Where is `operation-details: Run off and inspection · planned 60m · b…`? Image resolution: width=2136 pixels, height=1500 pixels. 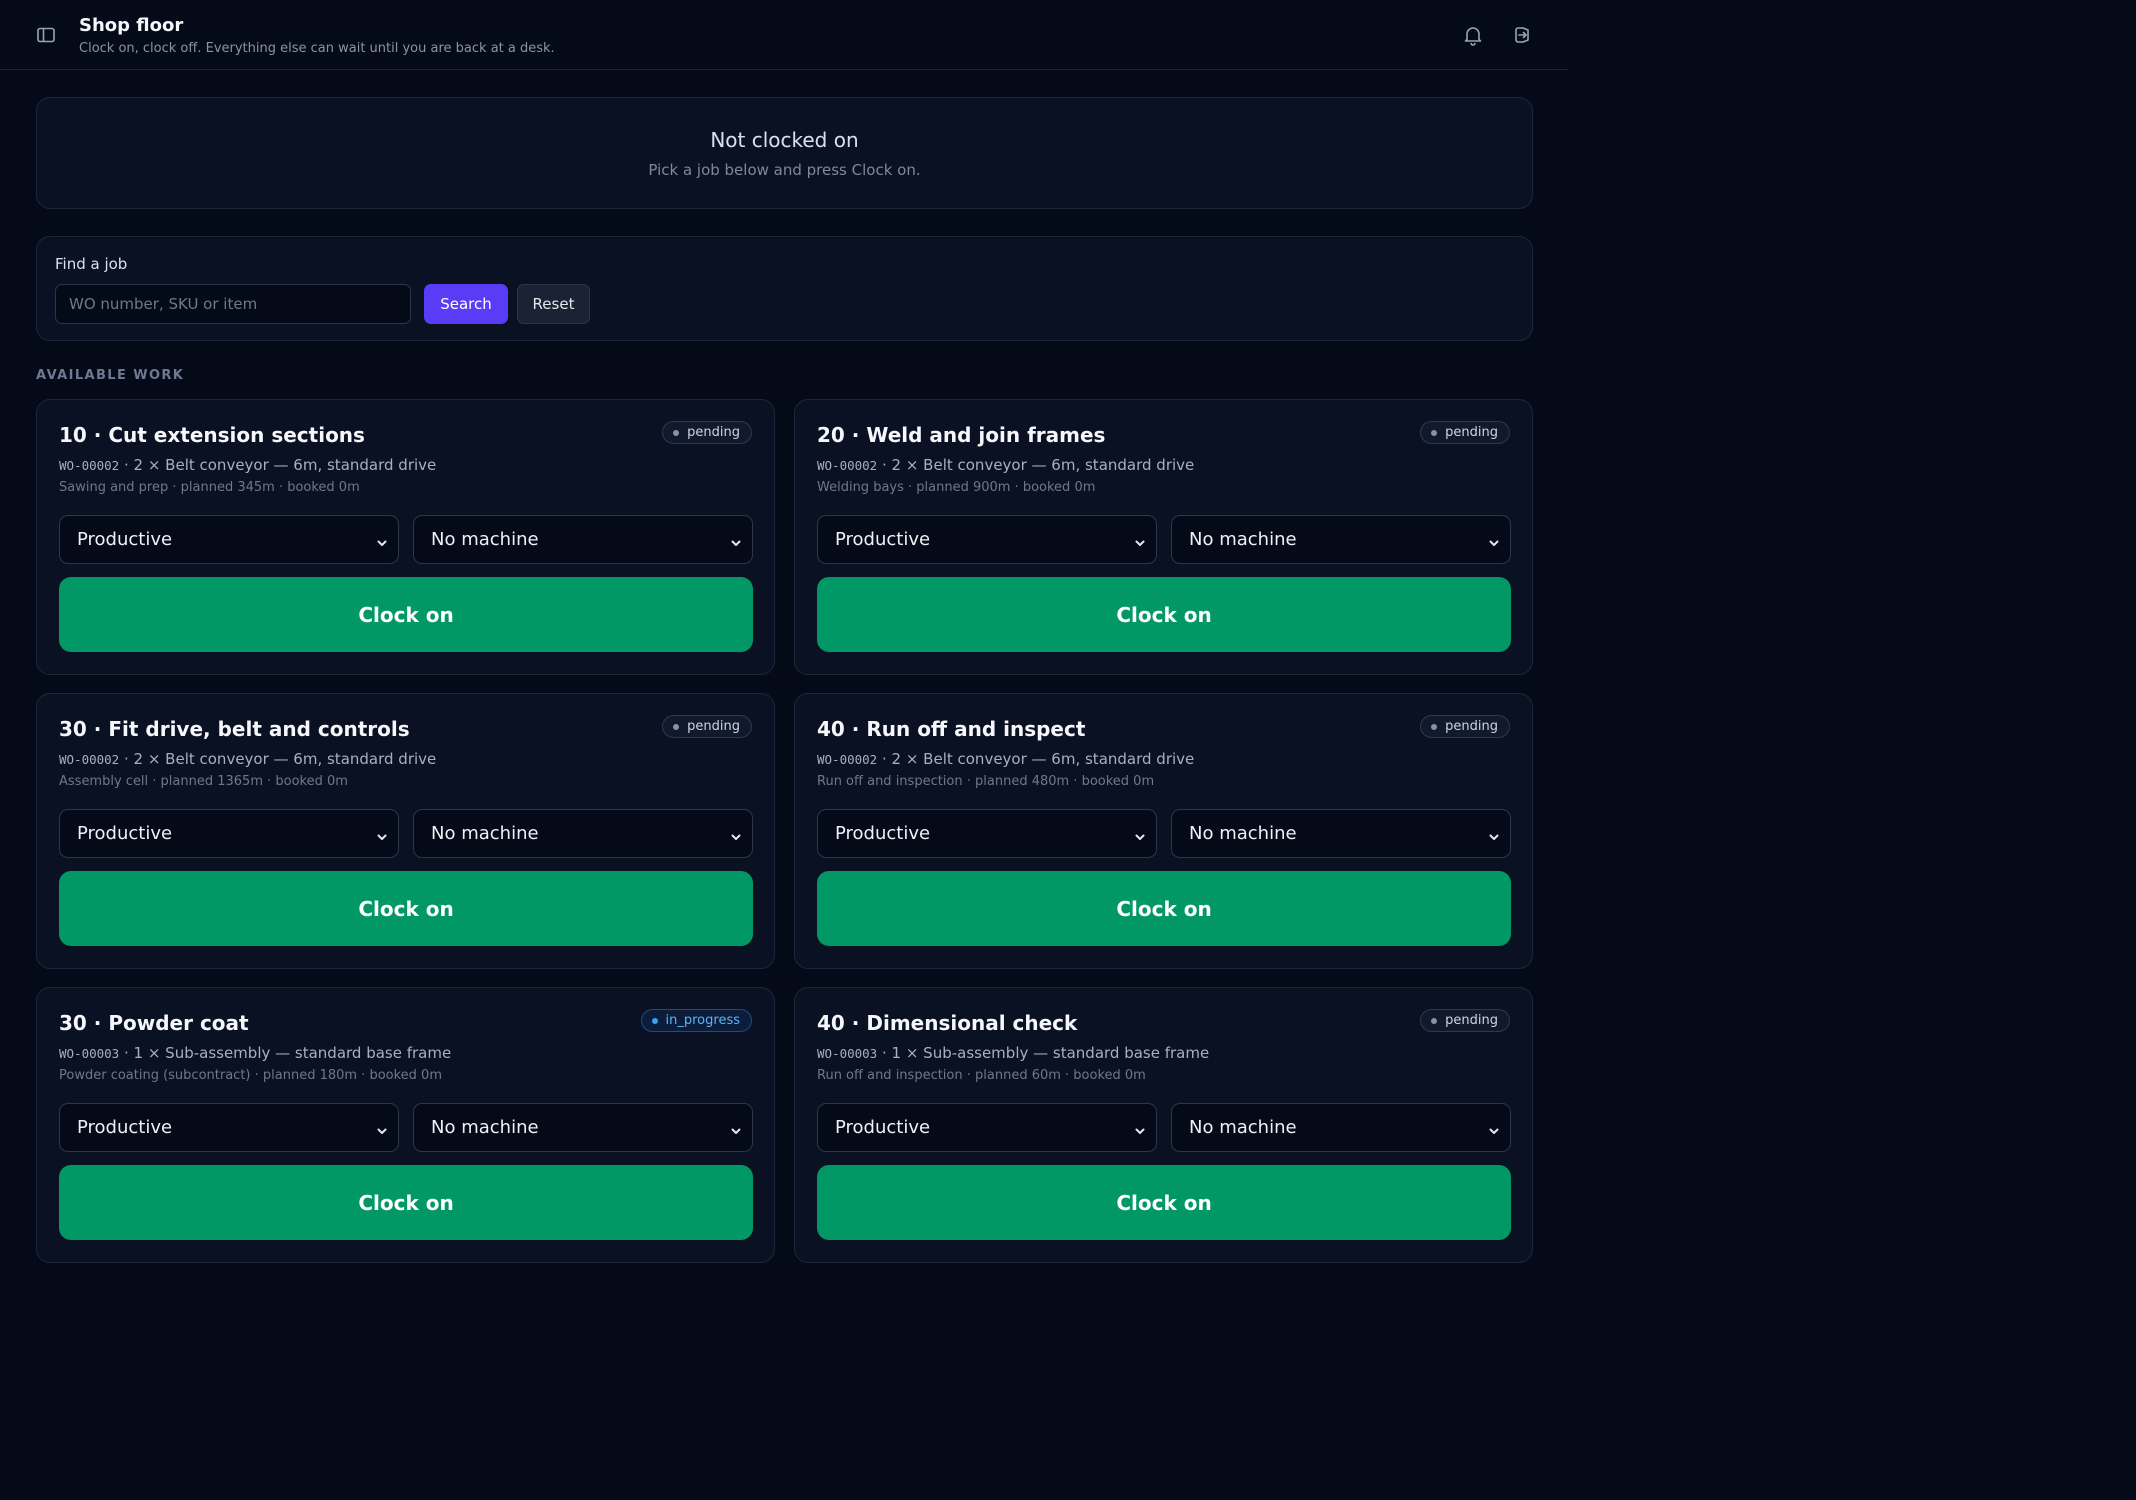 operation-details: Run off and inspection · planned 60m · b… is located at coordinates (981, 1075).